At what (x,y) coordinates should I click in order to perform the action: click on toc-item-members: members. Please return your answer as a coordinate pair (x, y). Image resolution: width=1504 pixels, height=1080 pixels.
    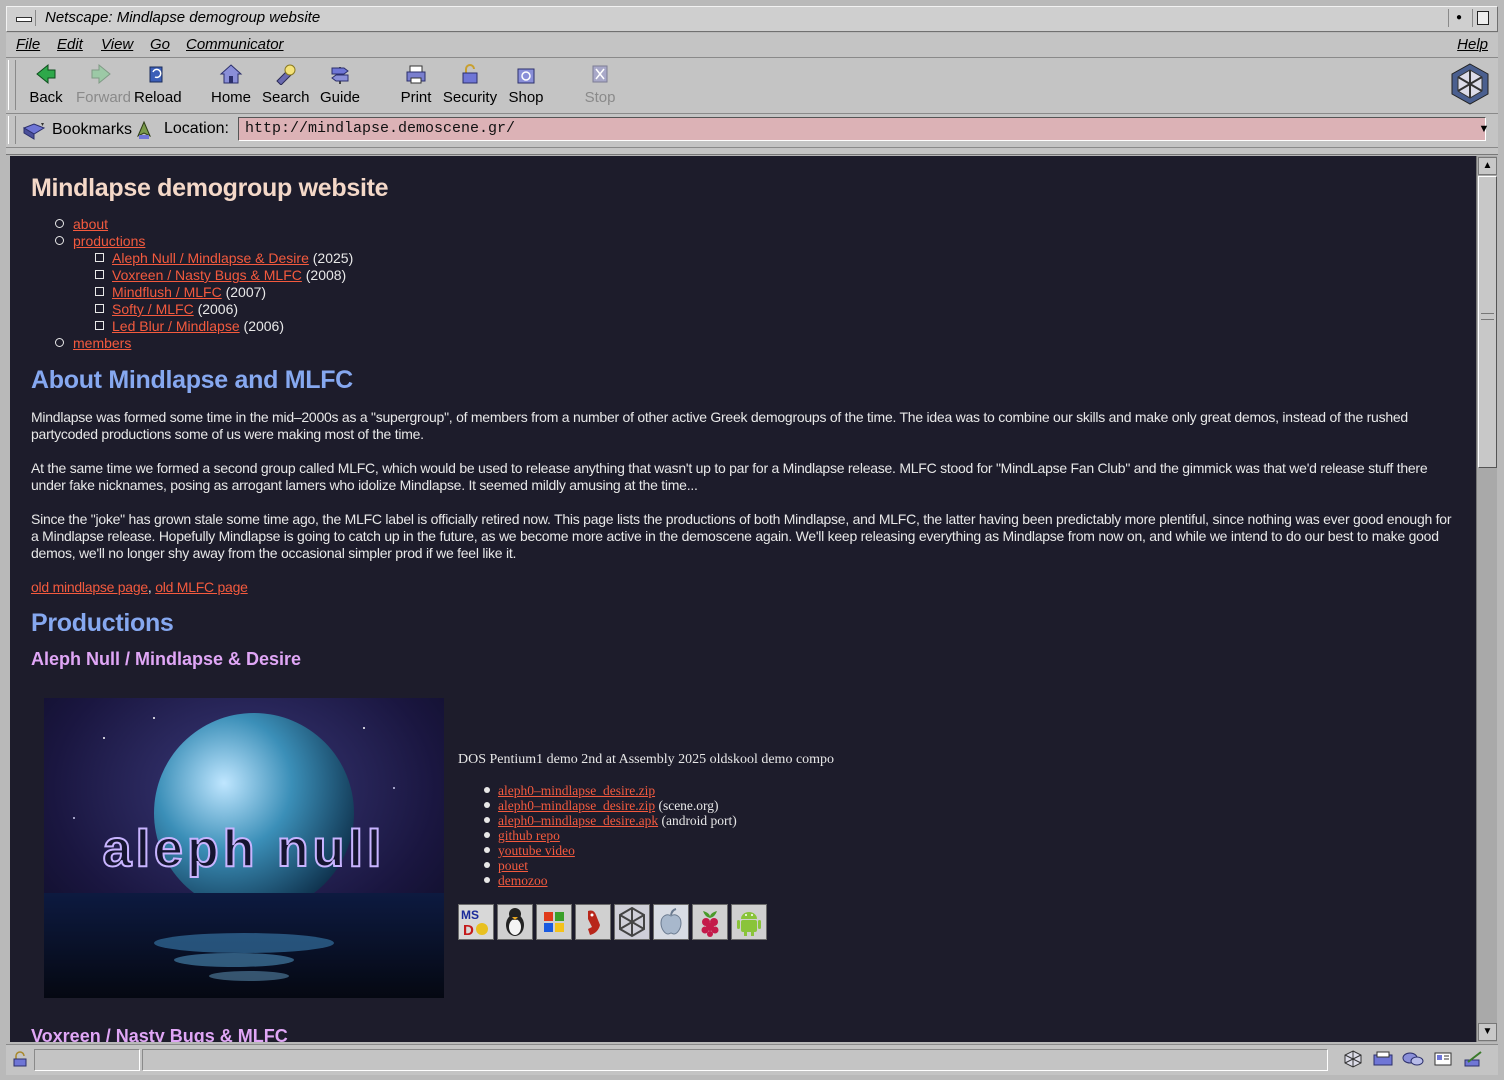
    Looking at the image, I should click on (93, 343).